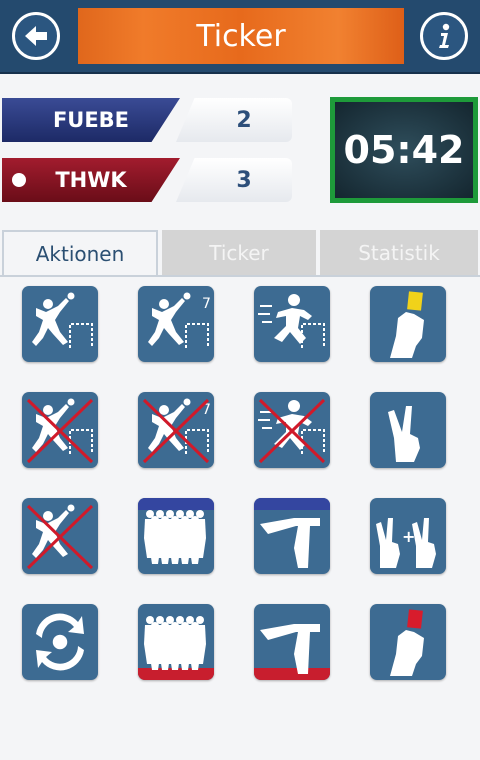 This screenshot has height=760, width=480. What do you see at coordinates (399, 253) in the screenshot?
I see `tab-statistik: Statistik` at bounding box center [399, 253].